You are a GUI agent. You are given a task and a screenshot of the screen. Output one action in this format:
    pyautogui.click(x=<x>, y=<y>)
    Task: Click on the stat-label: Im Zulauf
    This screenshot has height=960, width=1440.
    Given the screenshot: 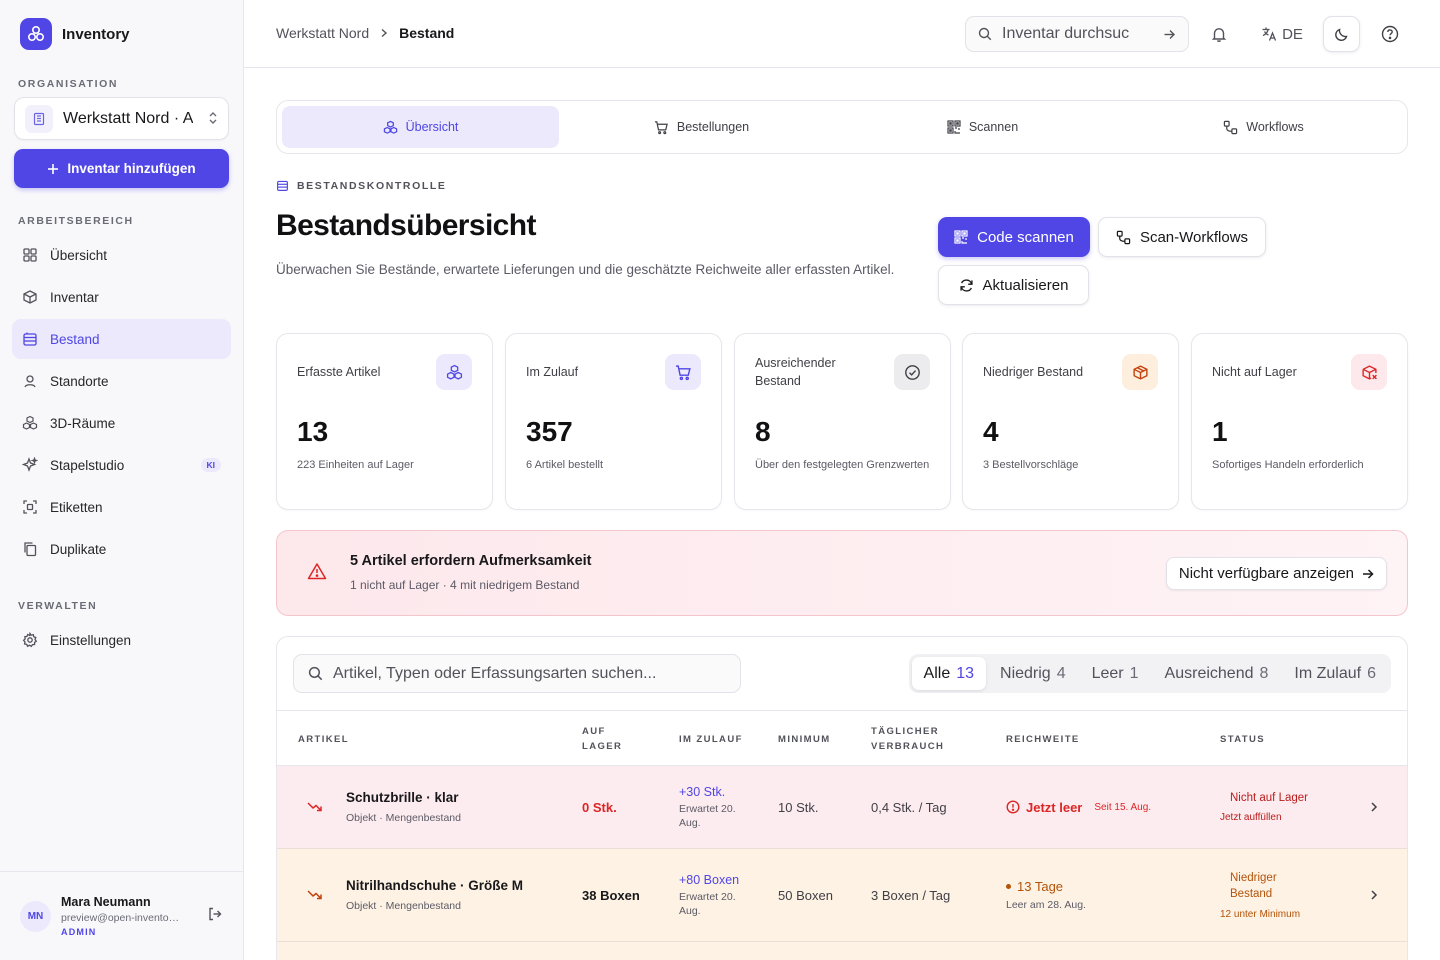 What is the action you would take?
    pyautogui.click(x=552, y=372)
    